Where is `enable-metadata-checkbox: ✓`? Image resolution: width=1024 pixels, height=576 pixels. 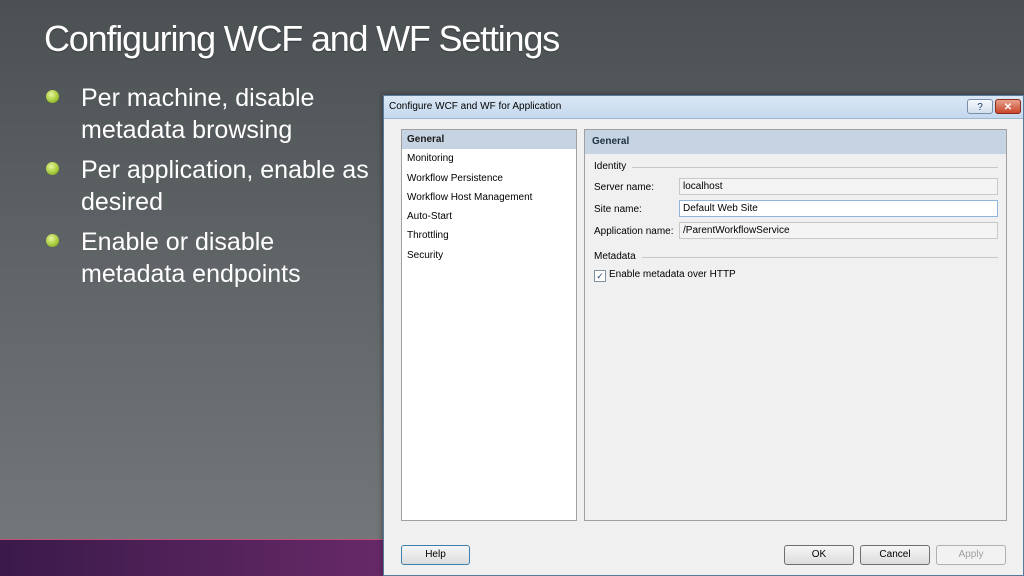 enable-metadata-checkbox: ✓ is located at coordinates (600, 276).